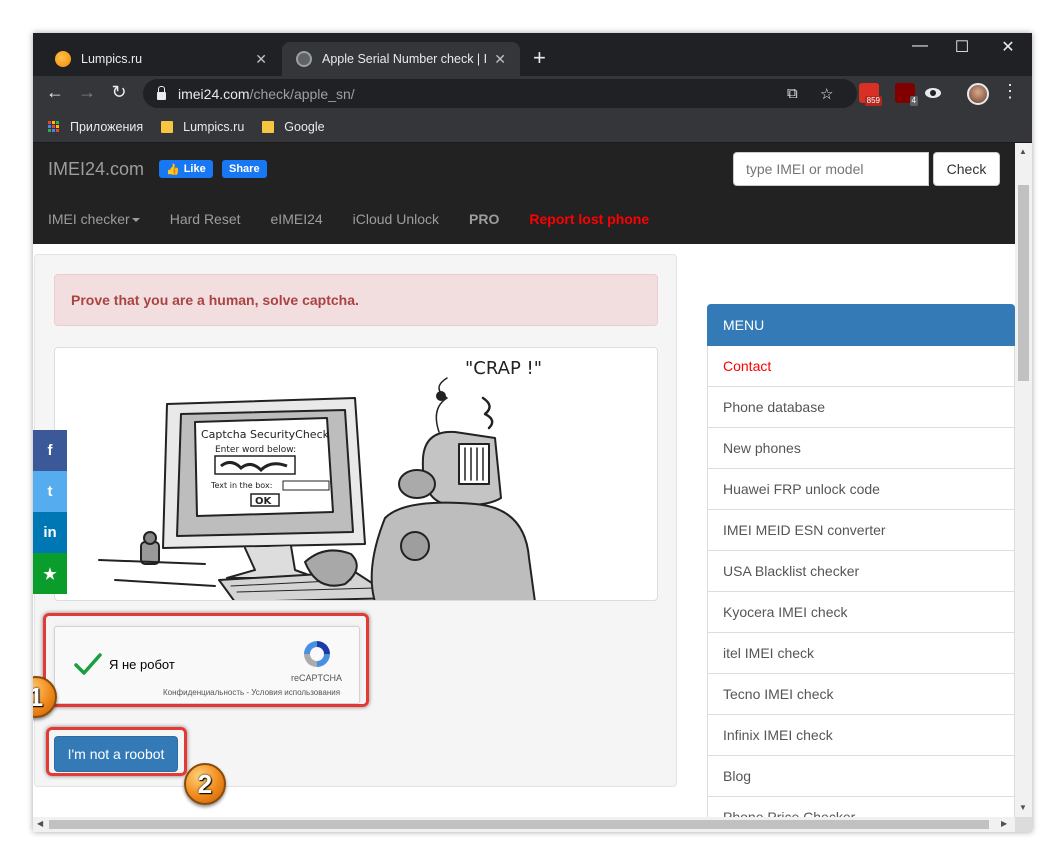 This screenshot has width=1064, height=865. What do you see at coordinates (1023, 480) in the screenshot?
I see `vertical-scrollbar: ▲ ▼` at bounding box center [1023, 480].